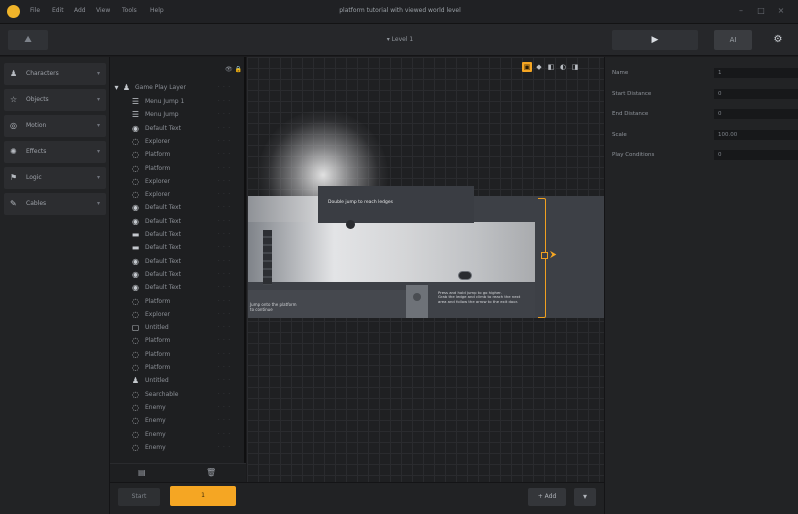 The height and width of the screenshot is (514, 798). I want to click on step-marker, so click(417, 297).